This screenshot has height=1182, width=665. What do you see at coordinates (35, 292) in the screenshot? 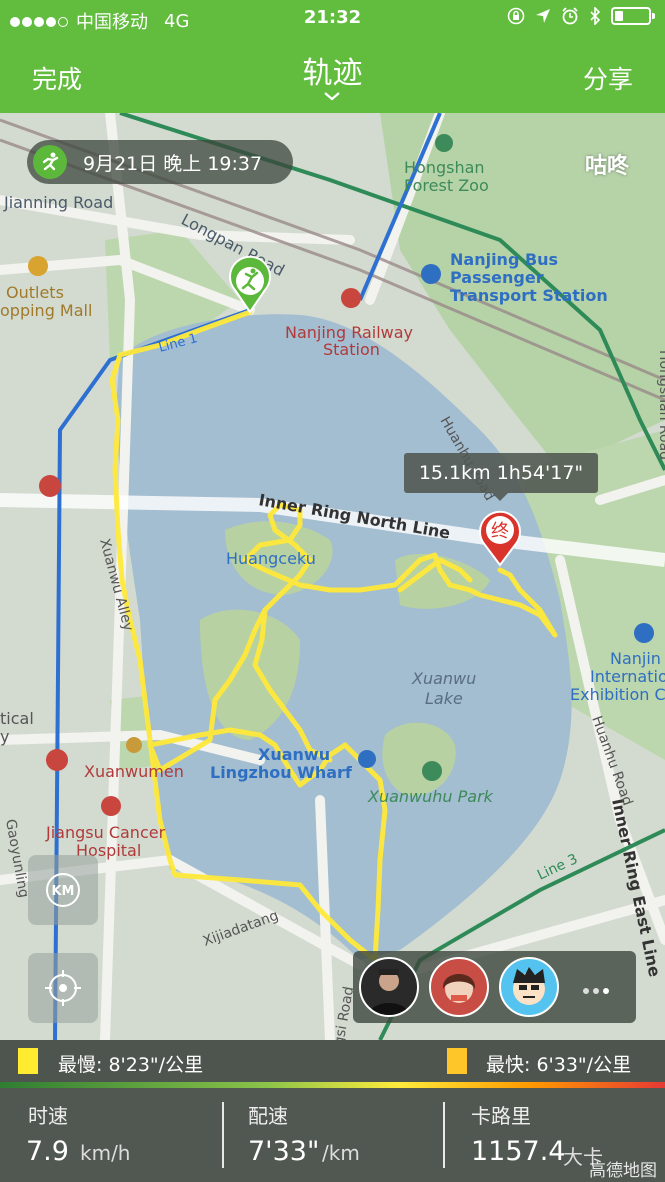
I see `map-label-outlets-1: Outlets` at bounding box center [35, 292].